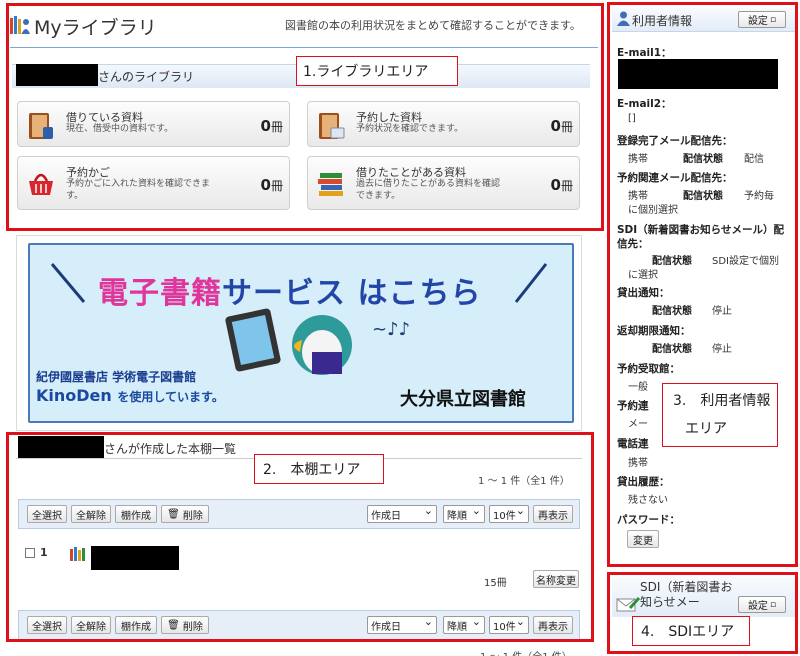  Describe the element at coordinates (463, 399) in the screenshot. I see `banner-library-name: 大分県立図書館` at that location.